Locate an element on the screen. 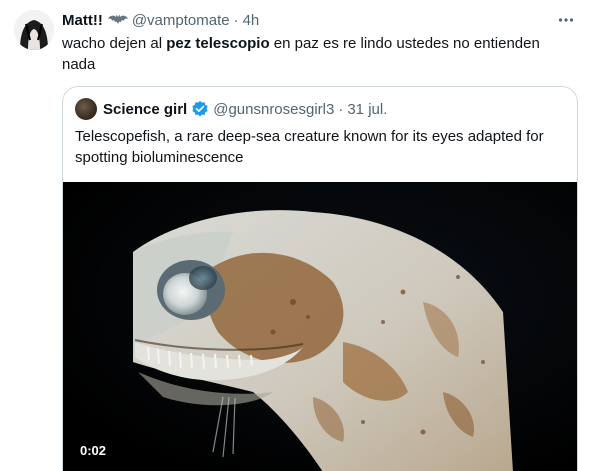 Image resolution: width=589 pixels, height=471 pixels. quoted-tweet-date: 31 jul. is located at coordinates (367, 109).